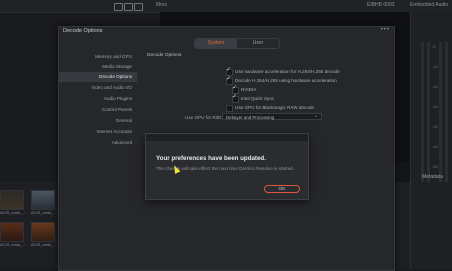 The height and width of the screenshot is (271, 452). What do you see at coordinates (282, 189) in the screenshot?
I see `ok-button: OK` at bounding box center [282, 189].